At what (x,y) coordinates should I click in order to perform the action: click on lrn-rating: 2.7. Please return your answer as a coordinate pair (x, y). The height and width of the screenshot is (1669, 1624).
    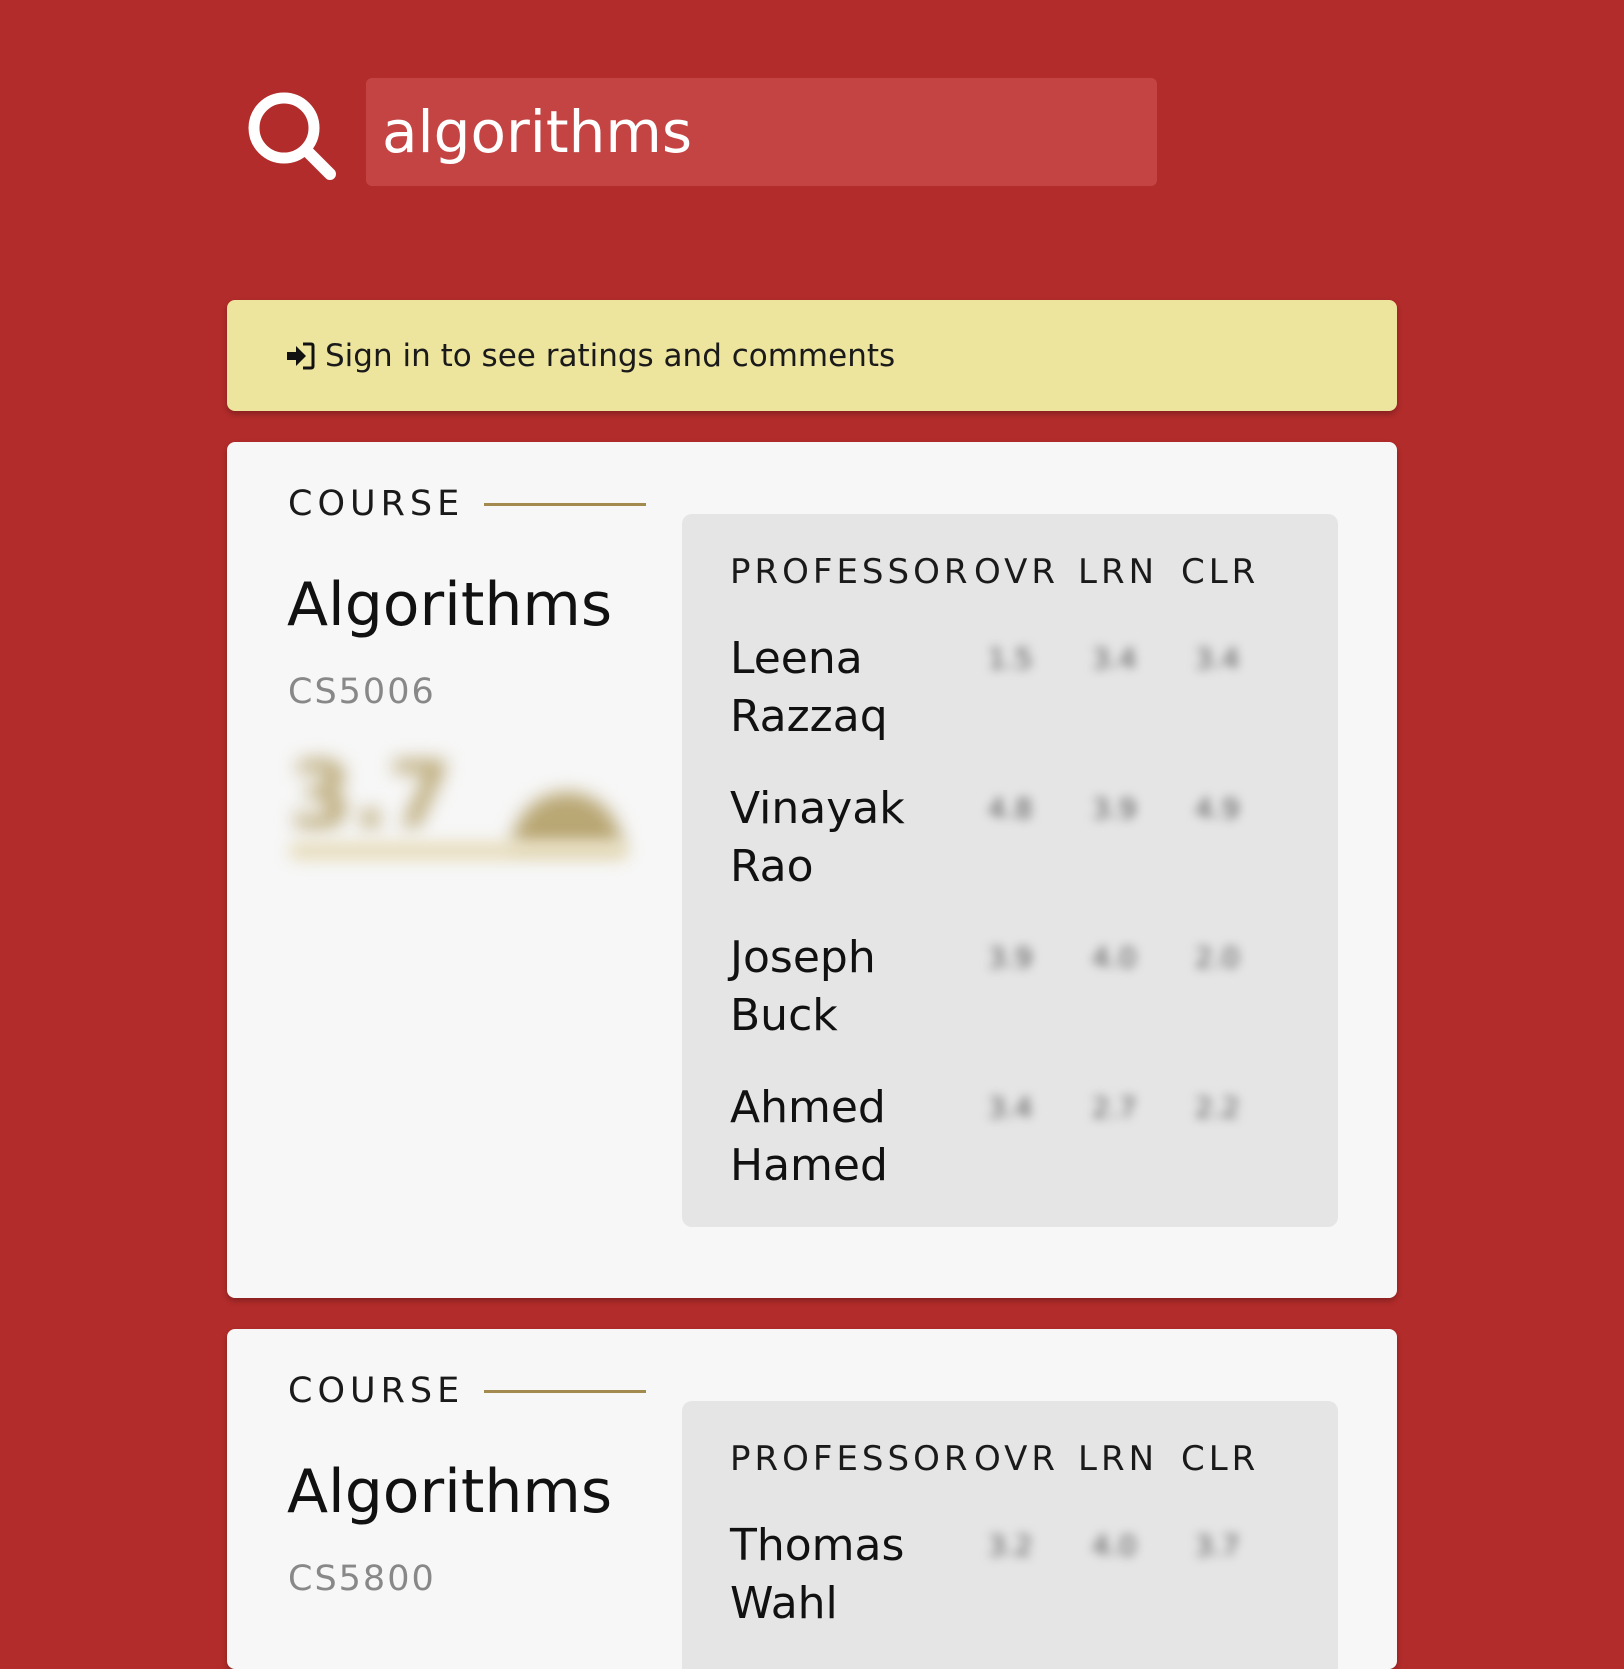
    Looking at the image, I should click on (1114, 1107).